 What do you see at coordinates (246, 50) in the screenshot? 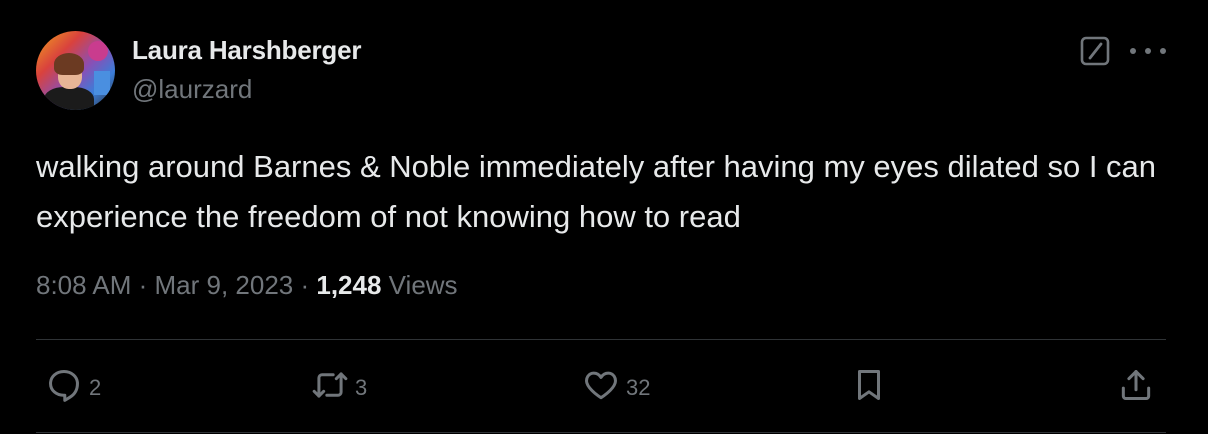
I see `author-name: Laura Harshberger` at bounding box center [246, 50].